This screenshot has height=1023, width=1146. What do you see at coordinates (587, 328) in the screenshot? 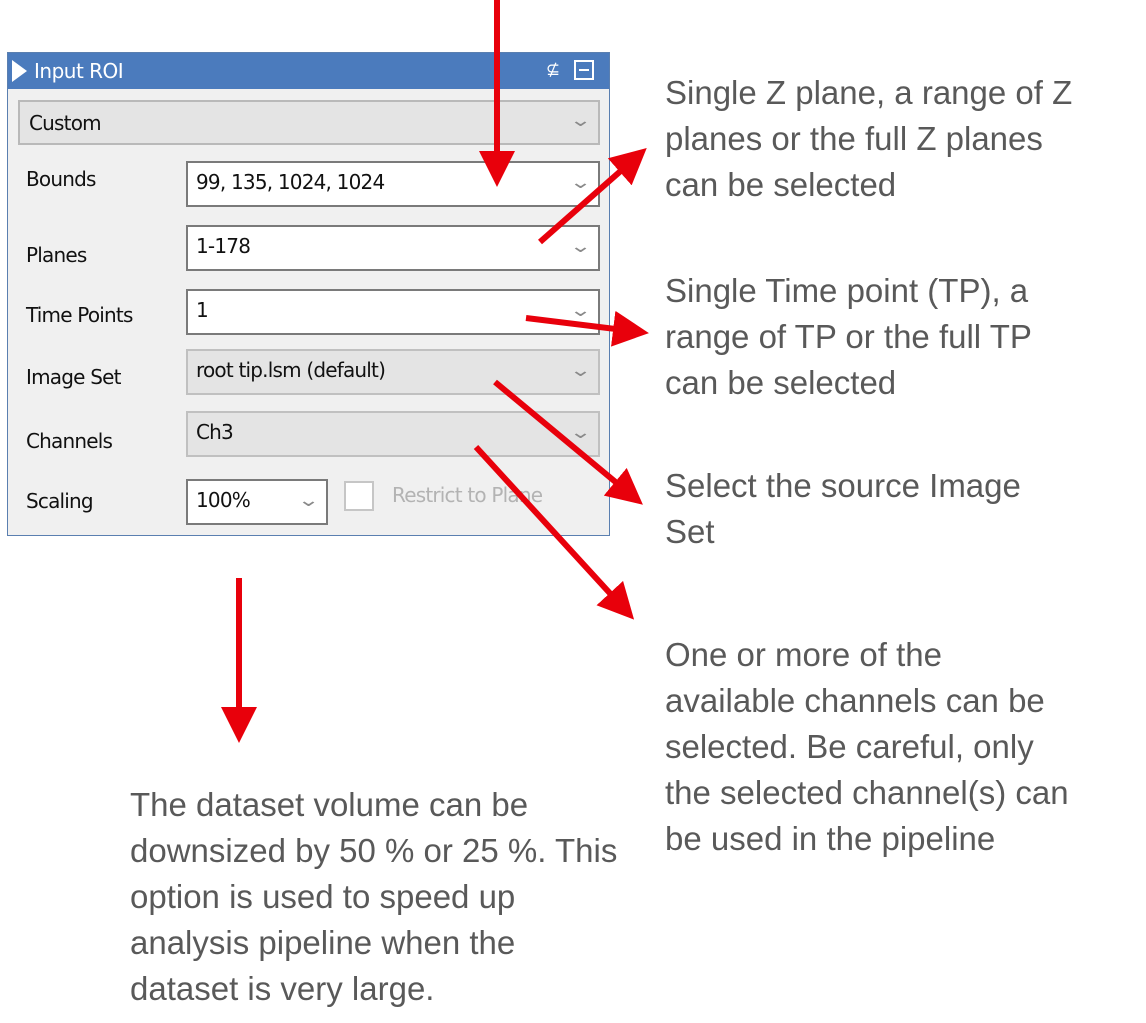
I see `arrow-timepoints-note` at bounding box center [587, 328].